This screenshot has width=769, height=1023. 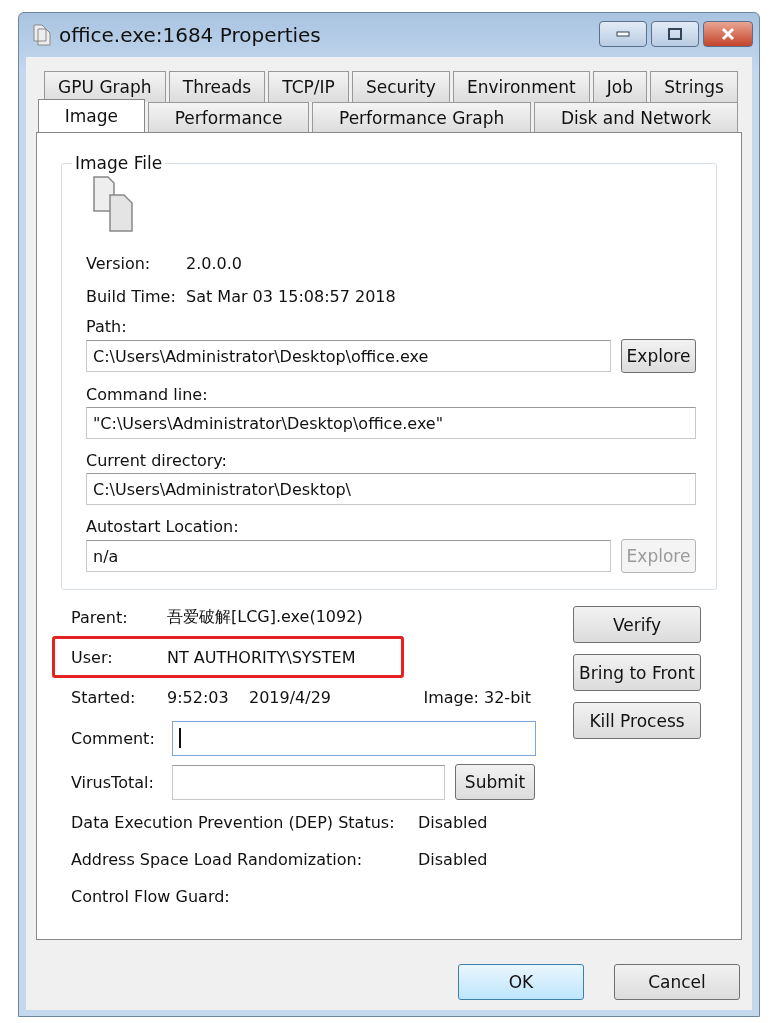 I want to click on close-button, so click(x=728, y=34).